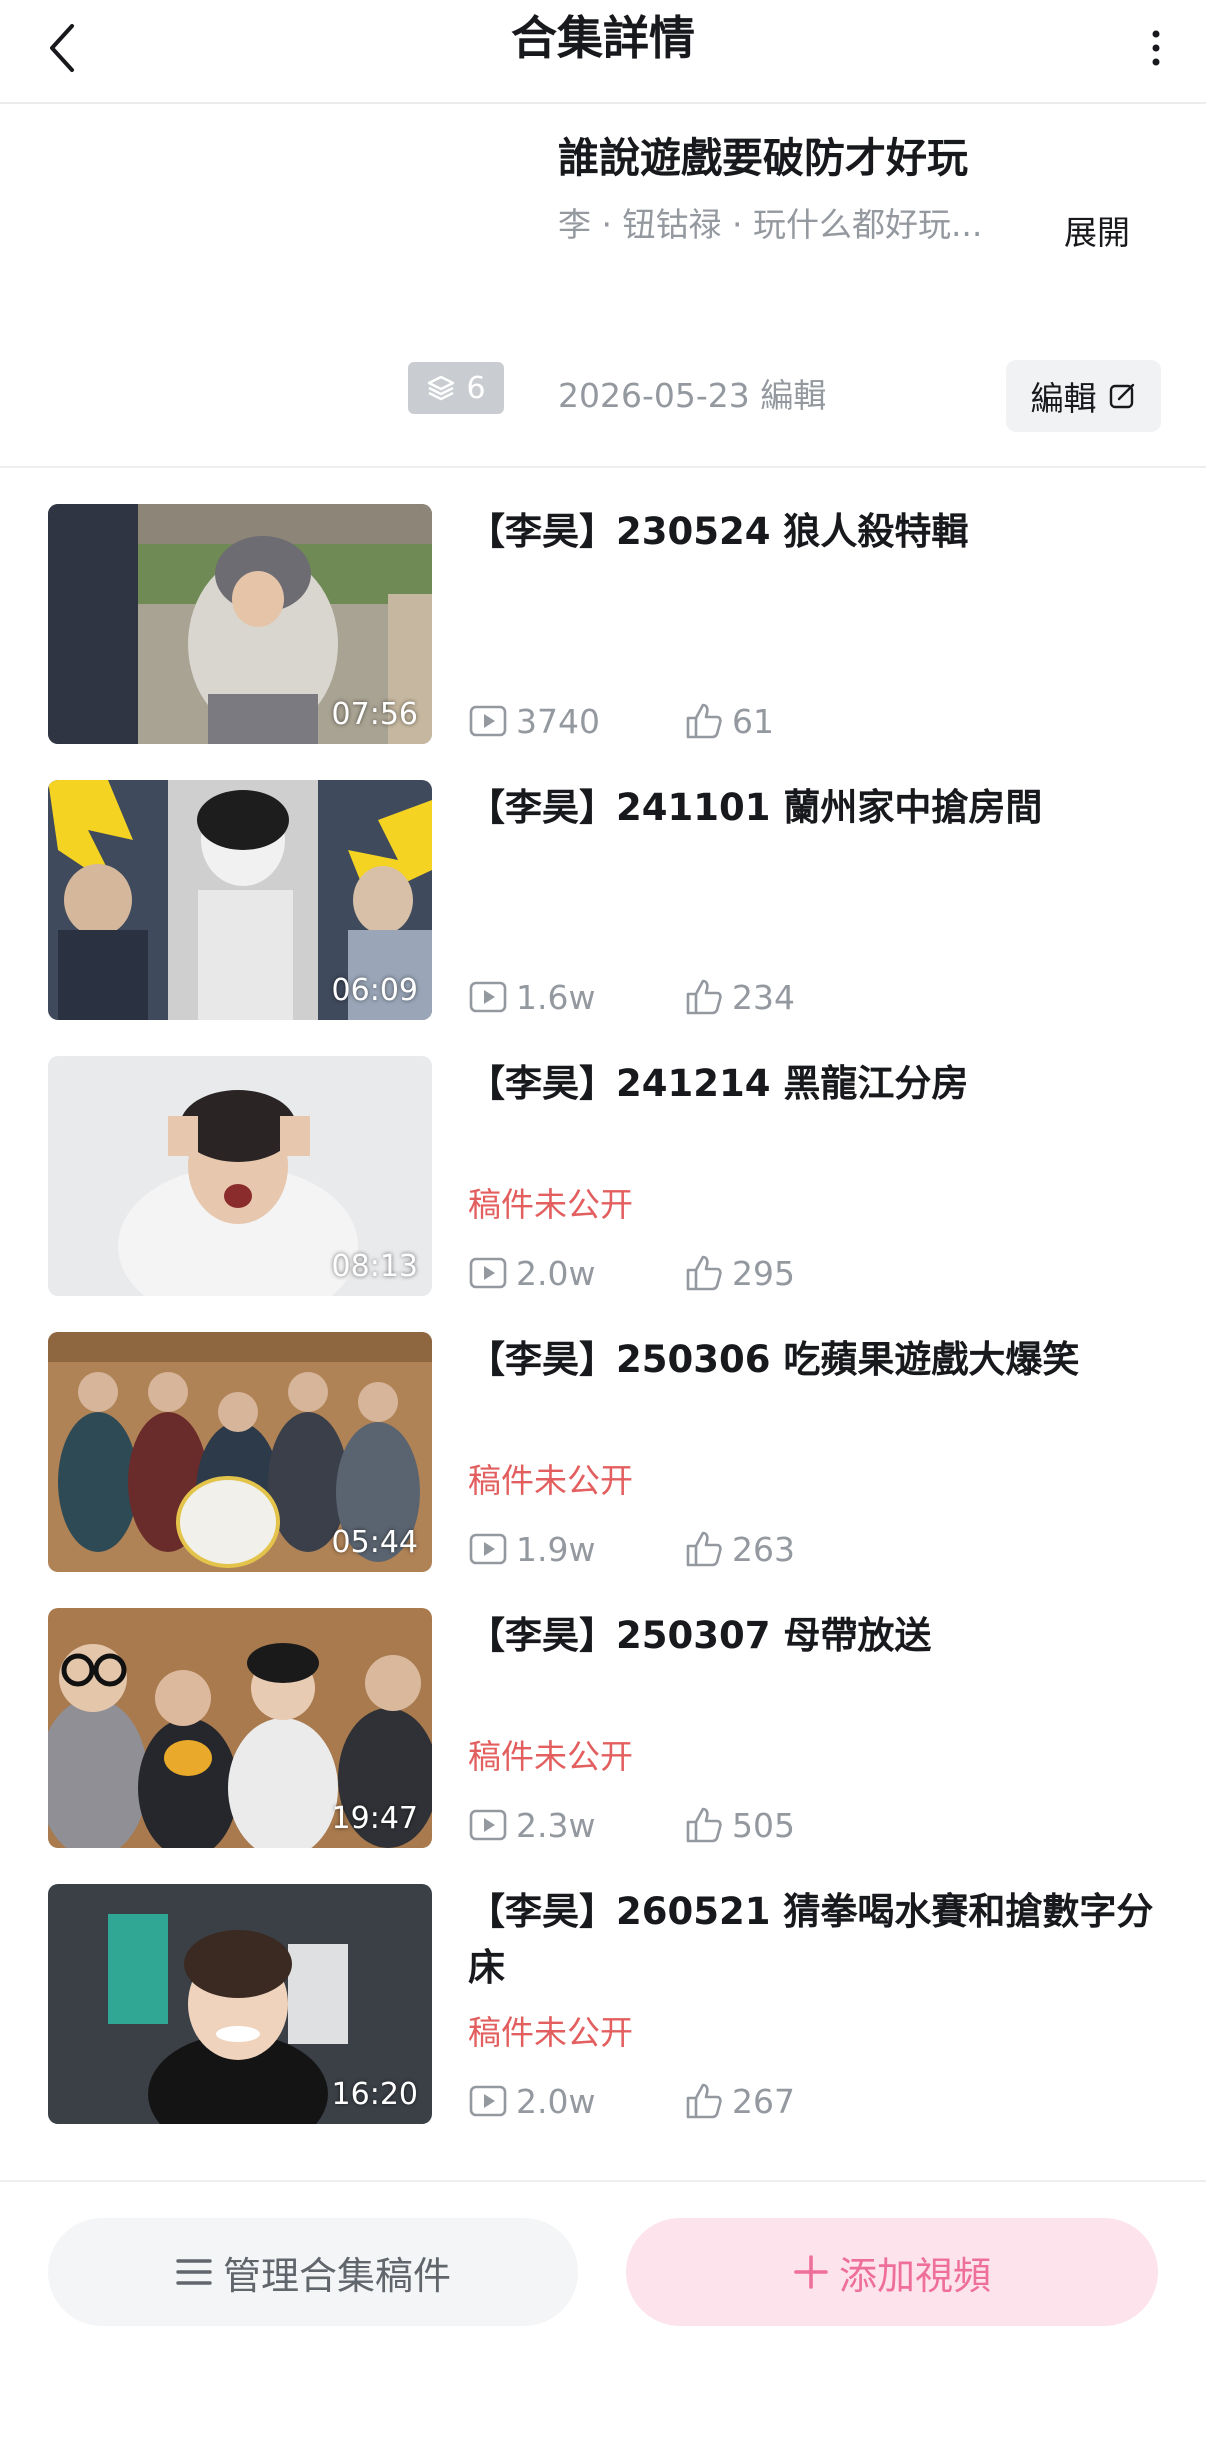  Describe the element at coordinates (374, 990) in the screenshot. I see `video-duration: 06:09` at that location.